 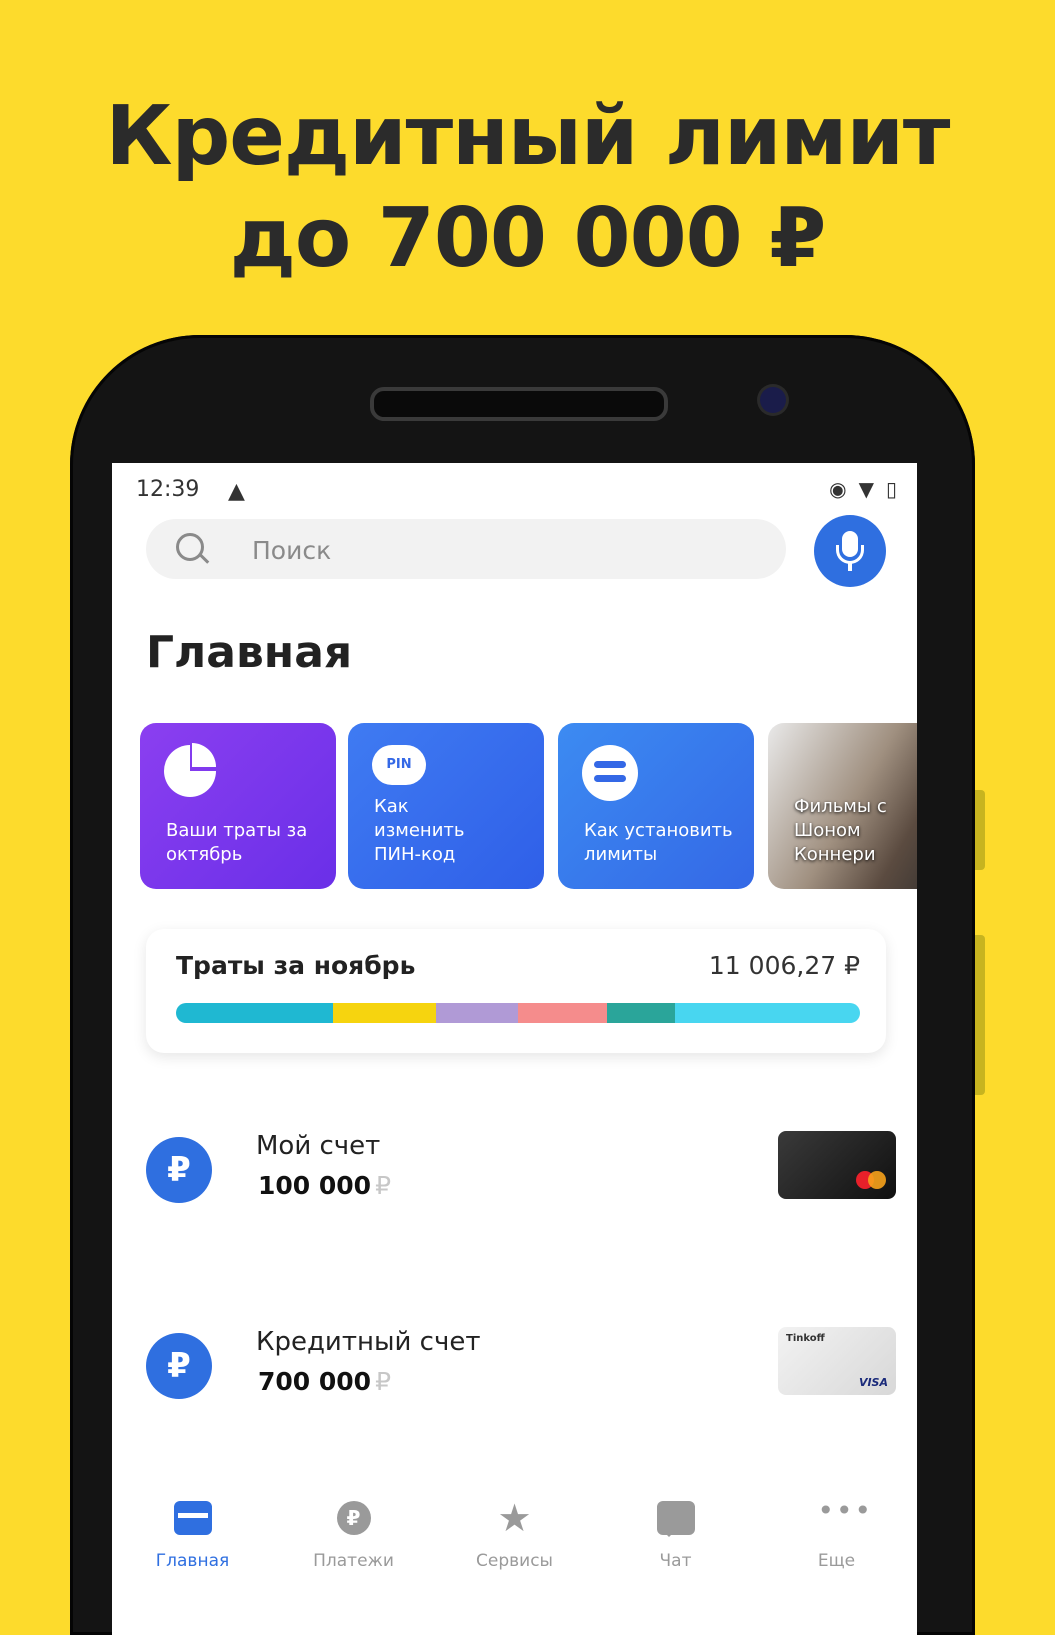 I want to click on battery-icon: ▯, so click(x=891, y=489).